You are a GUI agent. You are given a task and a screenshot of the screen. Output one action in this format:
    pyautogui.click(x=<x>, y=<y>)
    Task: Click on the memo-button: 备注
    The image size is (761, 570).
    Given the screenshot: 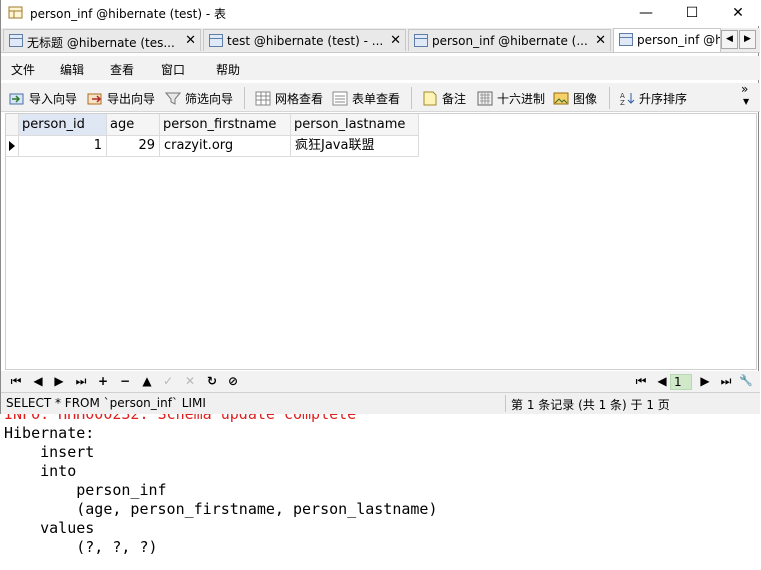 What is the action you would take?
    pyautogui.click(x=444, y=98)
    